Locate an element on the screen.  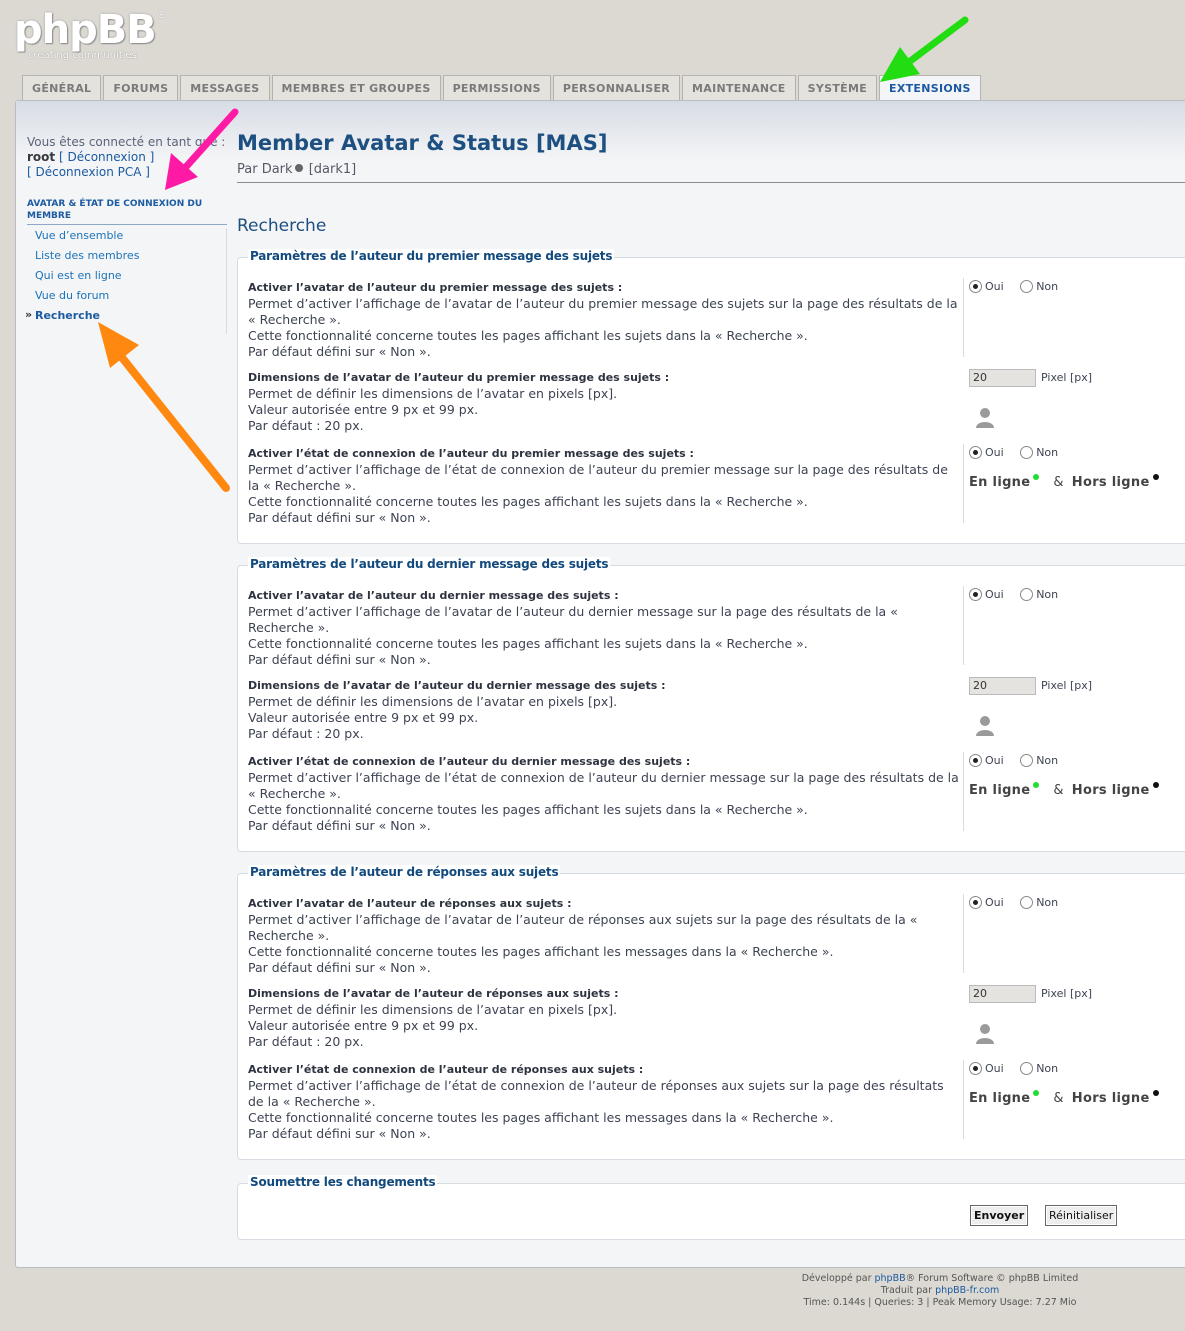
logo-registered-mark: ® is located at coordinates (162, 15).